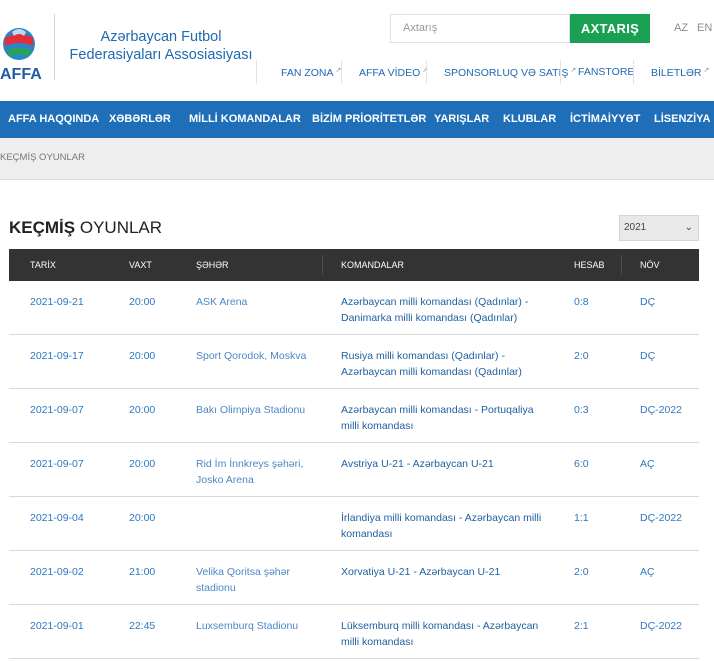 This screenshot has width=714, height=661. Describe the element at coordinates (581, 302) in the screenshot. I see `cell-score: 0:8` at that location.